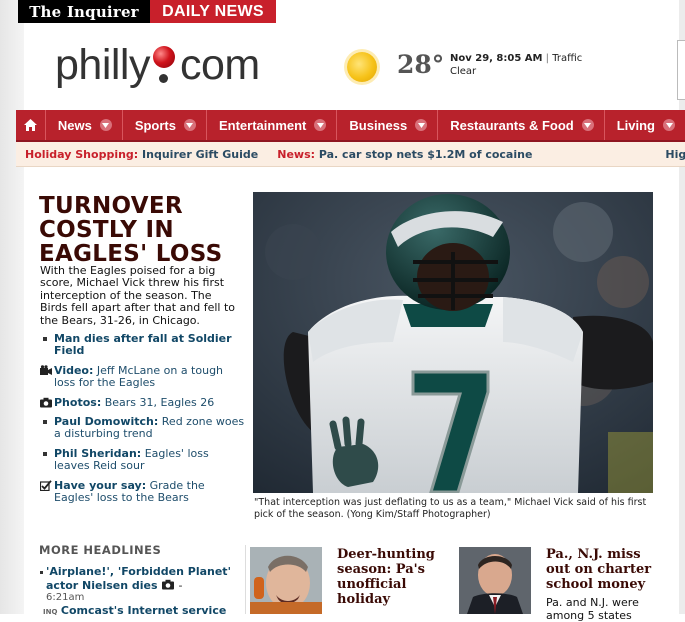 This screenshot has height=622, width=685. What do you see at coordinates (97, 453) in the screenshot?
I see `related-link-bold: Phil Sheridan:` at bounding box center [97, 453].